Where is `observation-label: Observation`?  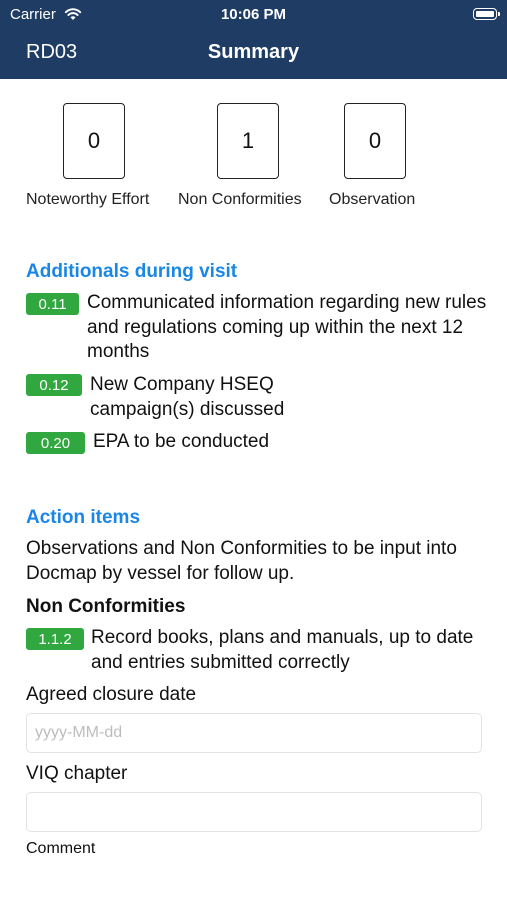
observation-label: Observation is located at coordinates (372, 199).